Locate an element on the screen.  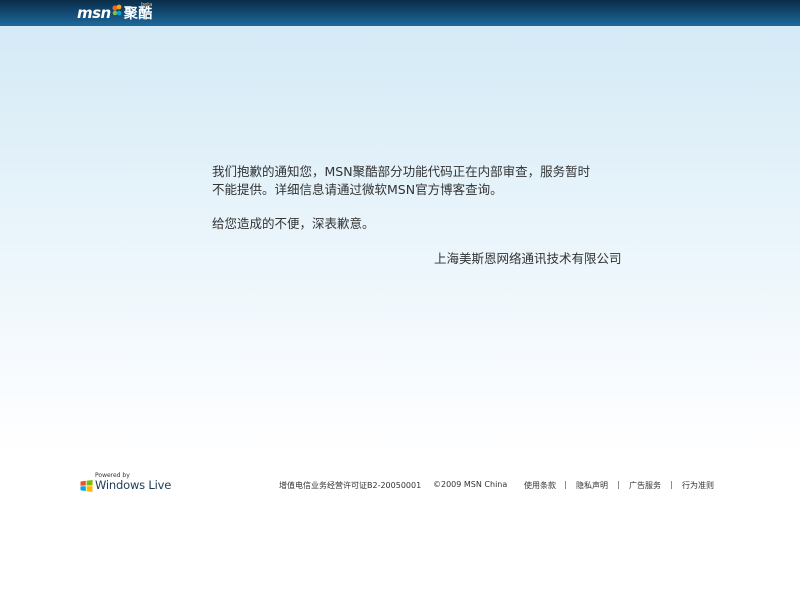
privacy-statement-link: 隐私声明 is located at coordinates (592, 485).